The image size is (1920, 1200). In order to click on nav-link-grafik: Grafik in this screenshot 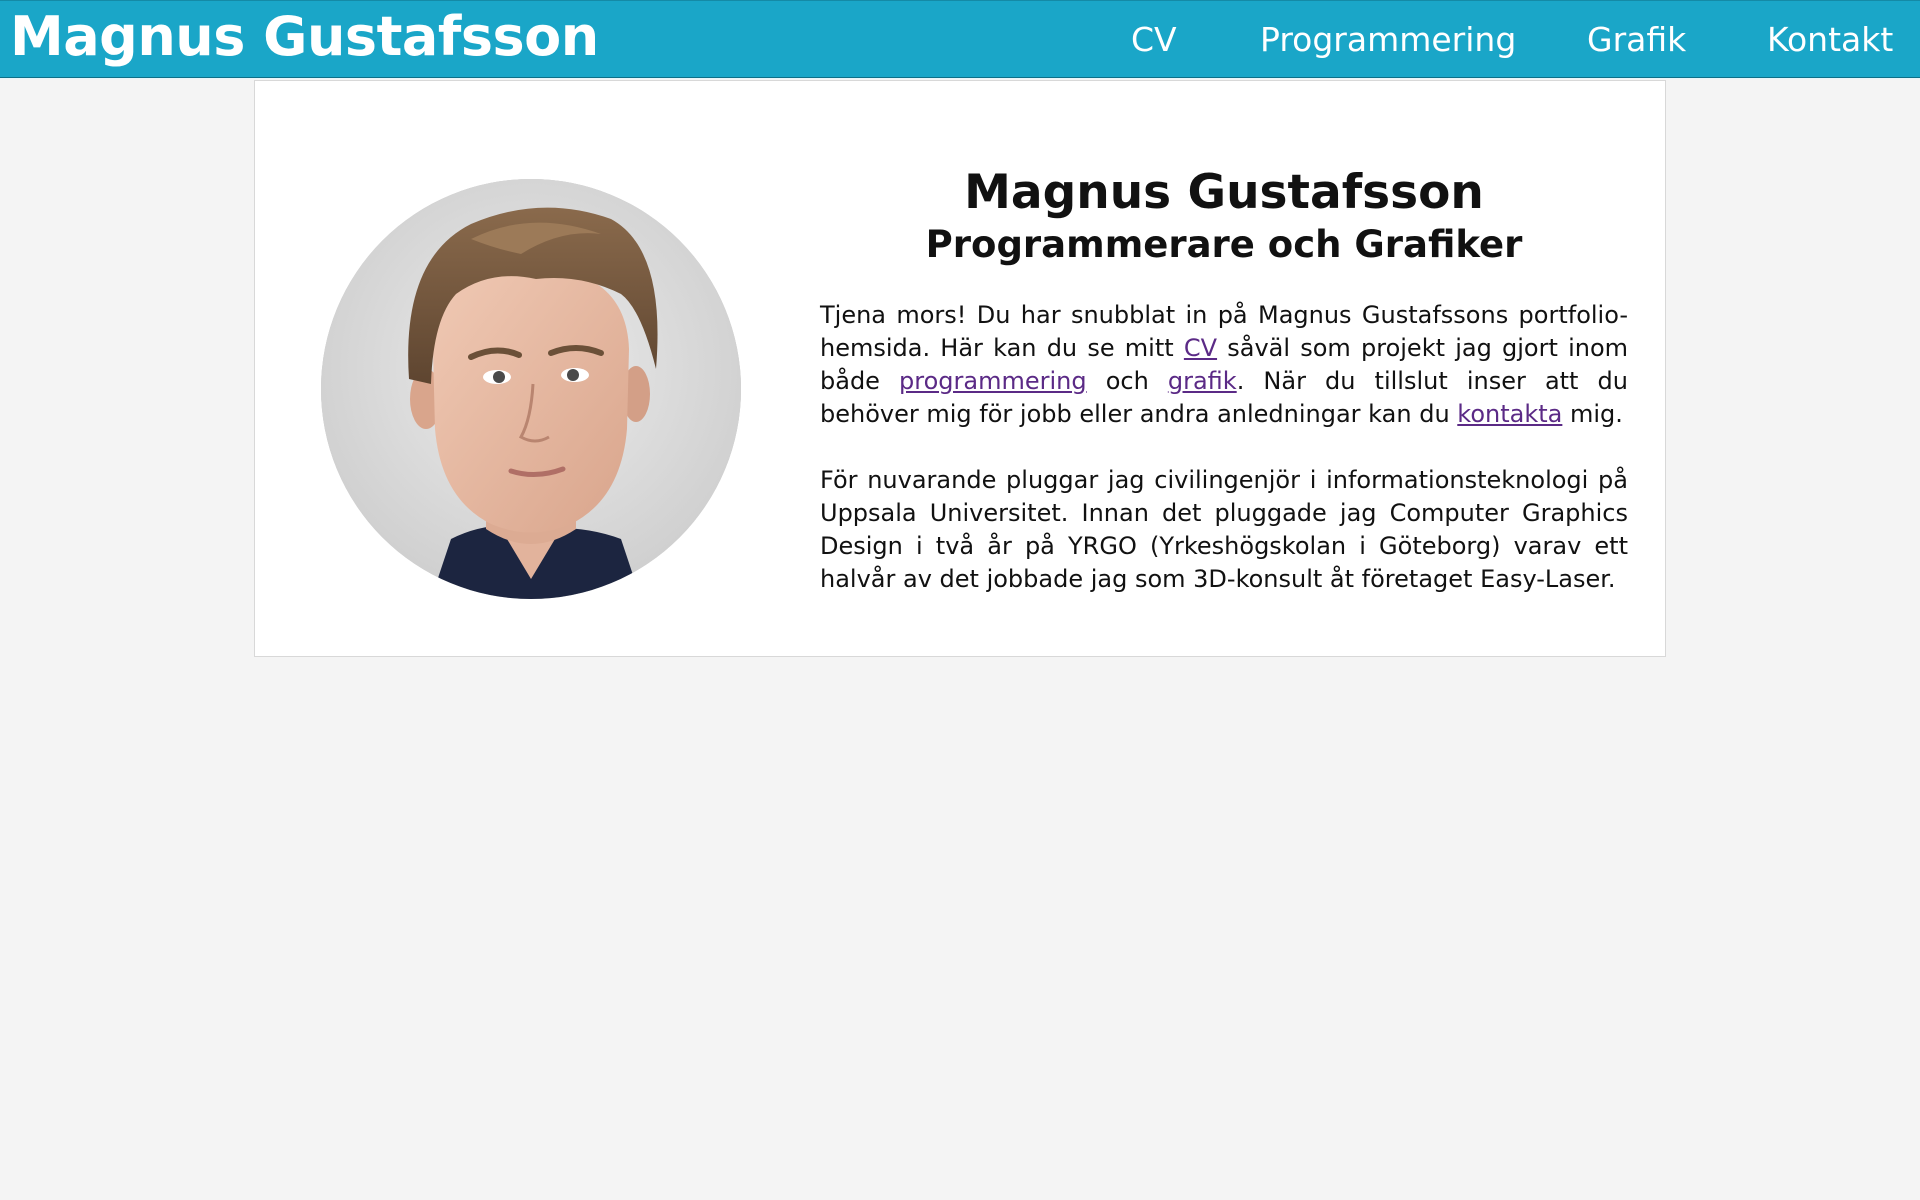, I will do `click(1636, 39)`.